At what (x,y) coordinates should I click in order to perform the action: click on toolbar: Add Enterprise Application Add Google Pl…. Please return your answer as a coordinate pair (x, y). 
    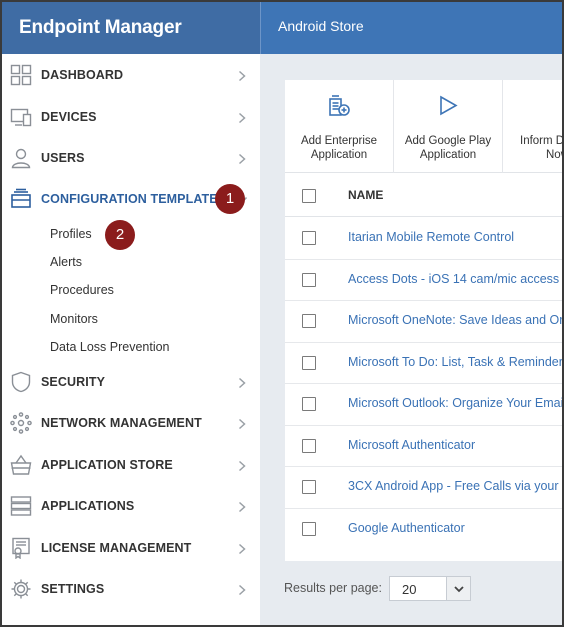
    Looking at the image, I should click on (423, 126).